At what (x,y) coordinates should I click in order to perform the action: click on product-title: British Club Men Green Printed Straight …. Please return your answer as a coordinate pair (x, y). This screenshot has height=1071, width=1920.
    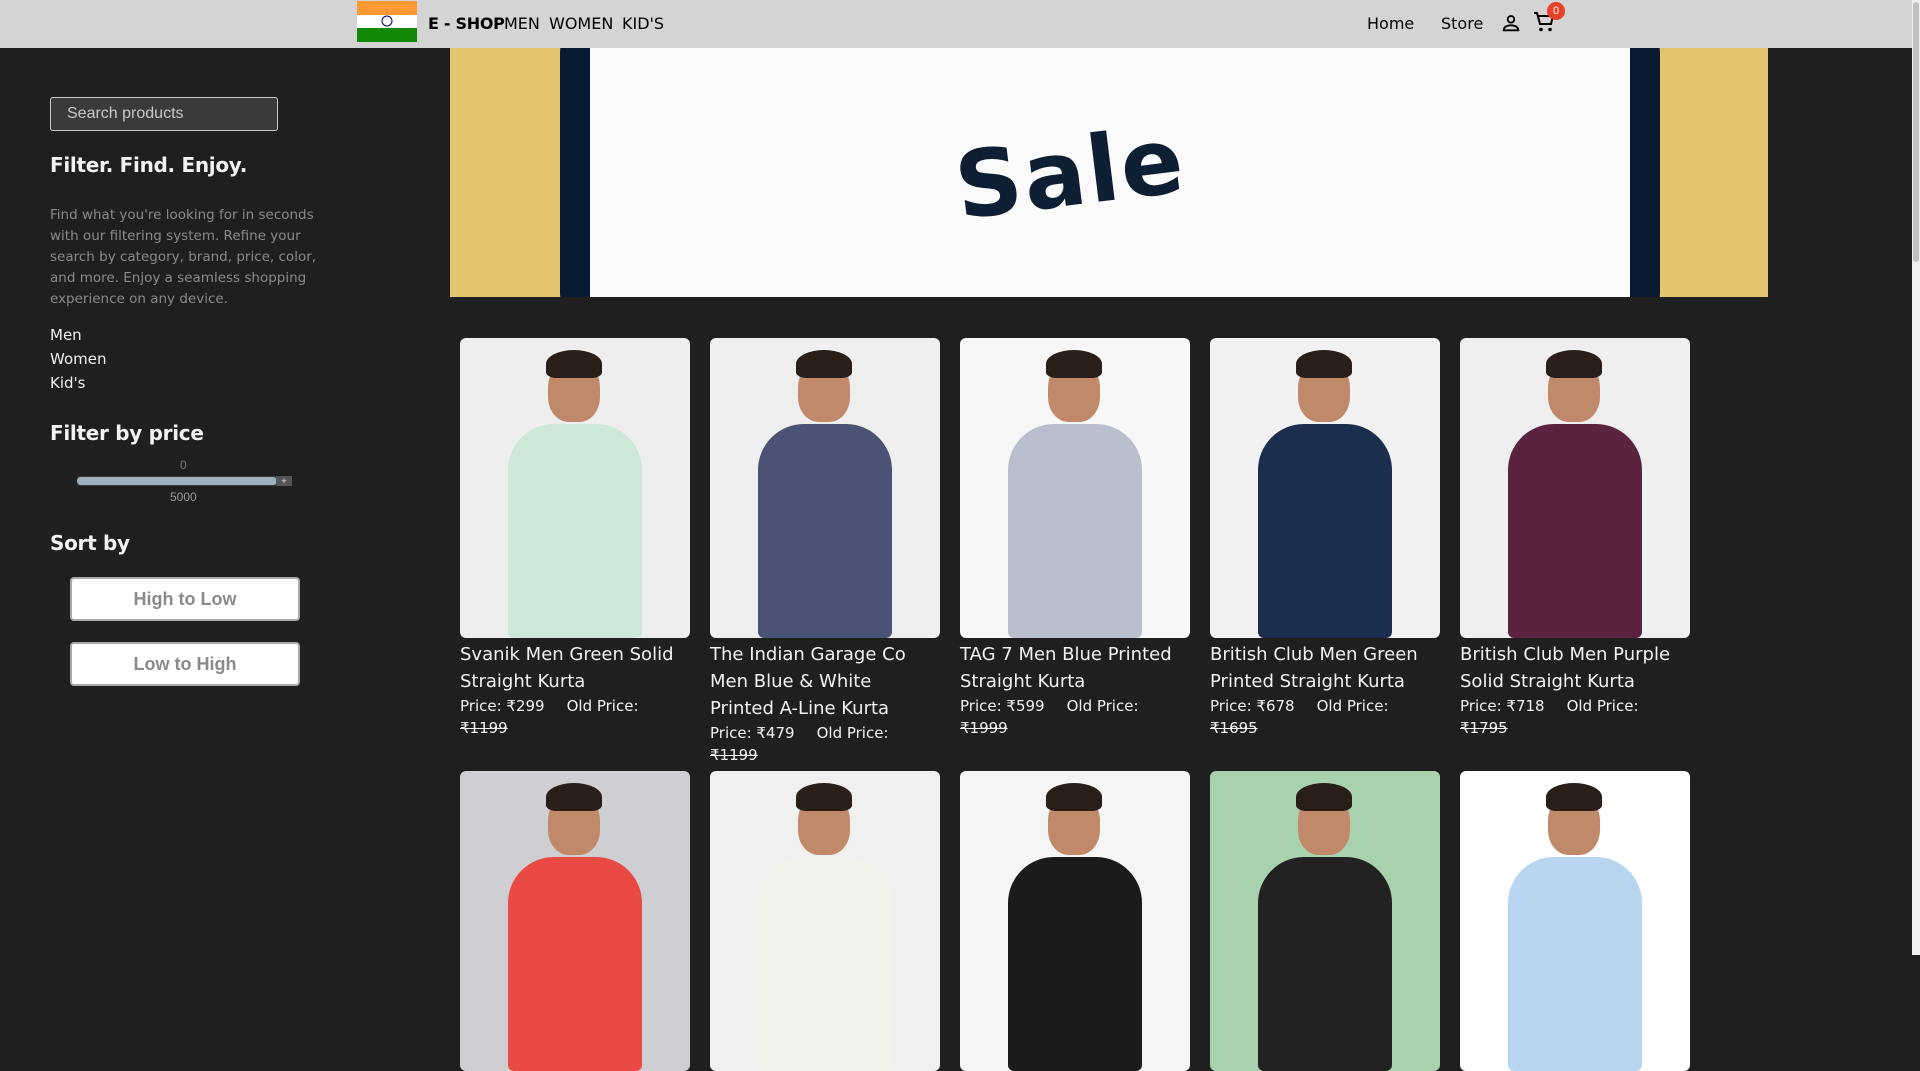
    Looking at the image, I should click on (1325, 668).